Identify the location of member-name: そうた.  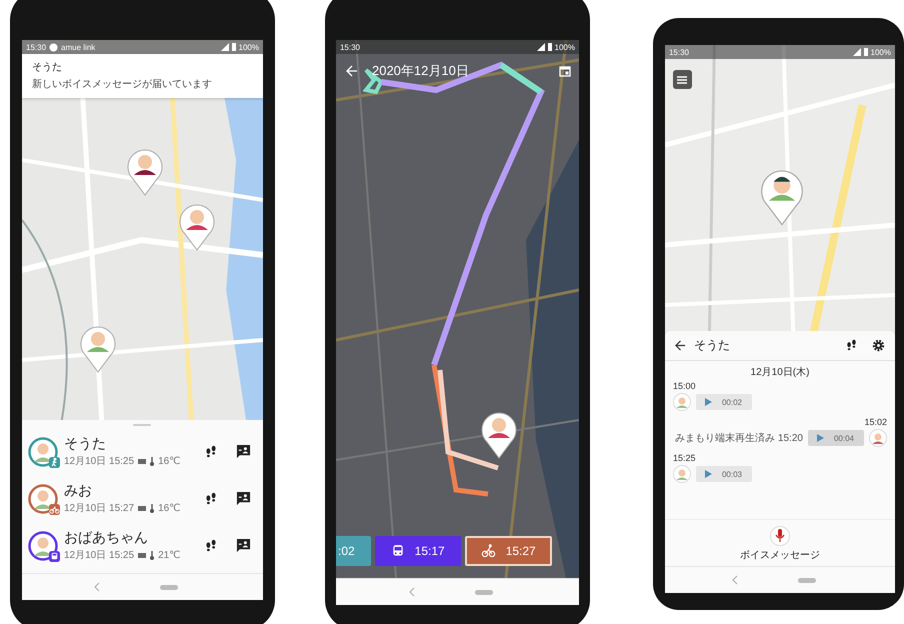
(85, 444).